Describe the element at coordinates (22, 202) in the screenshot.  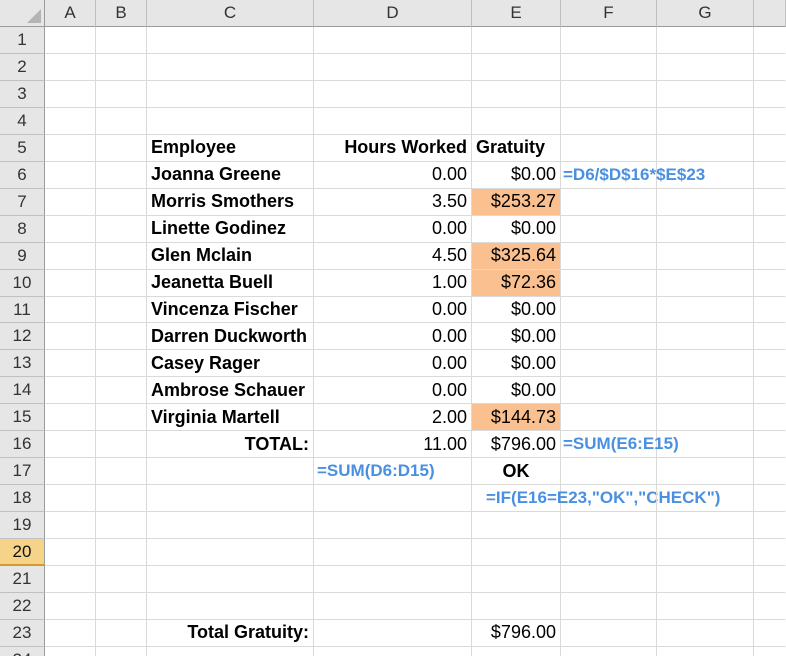
I see `row-header-7: 7` at that location.